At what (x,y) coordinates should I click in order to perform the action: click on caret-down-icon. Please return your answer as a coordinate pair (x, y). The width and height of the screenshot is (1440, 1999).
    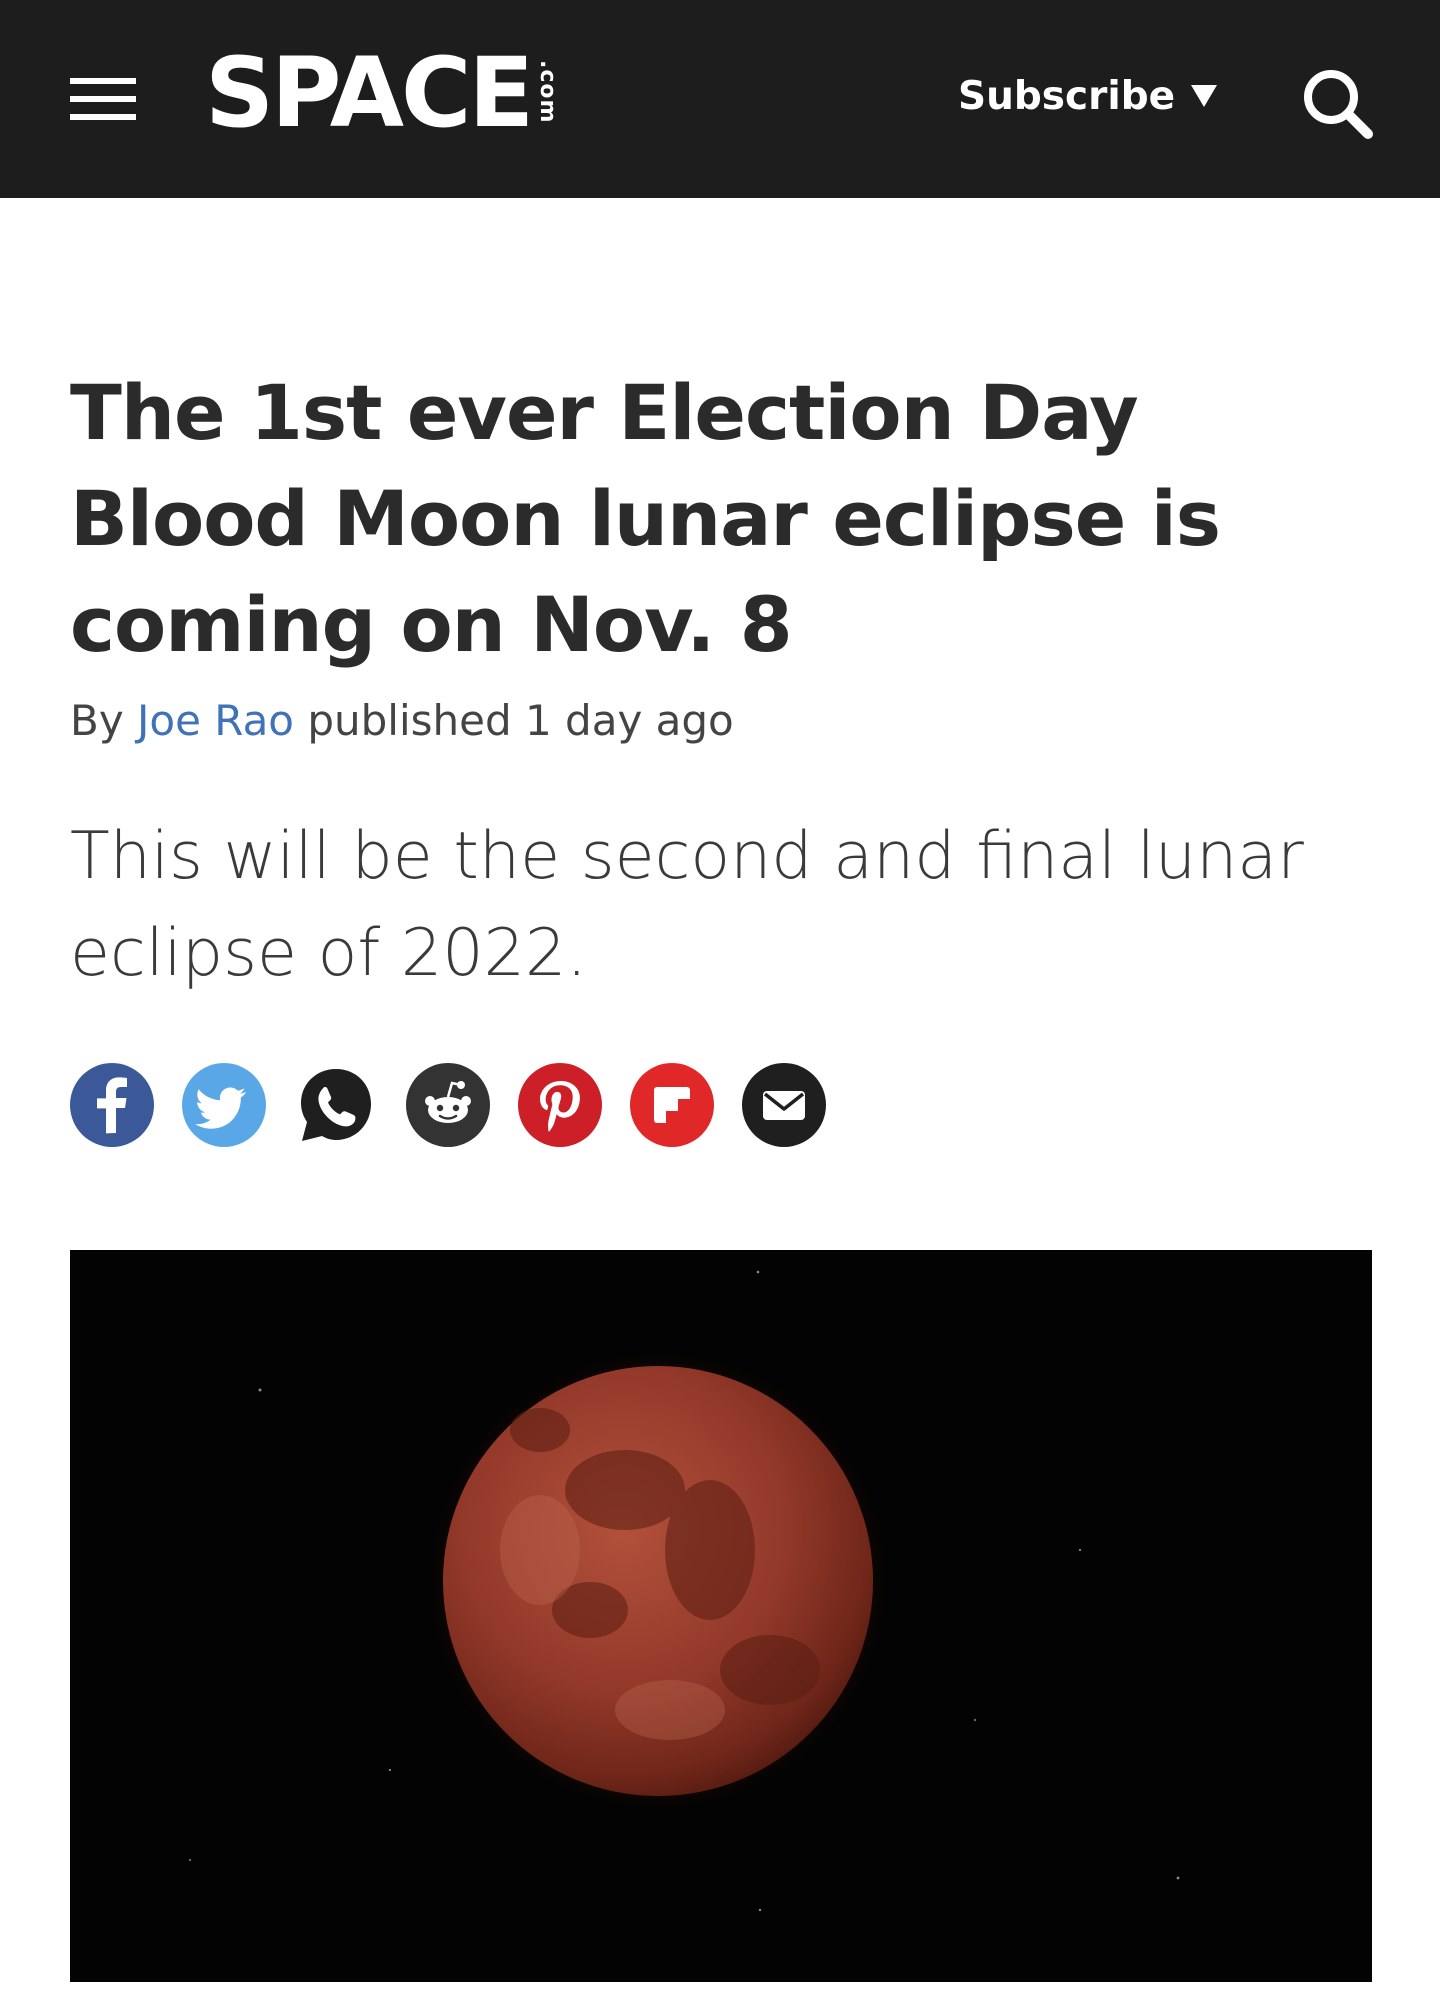
    Looking at the image, I should click on (1204, 96).